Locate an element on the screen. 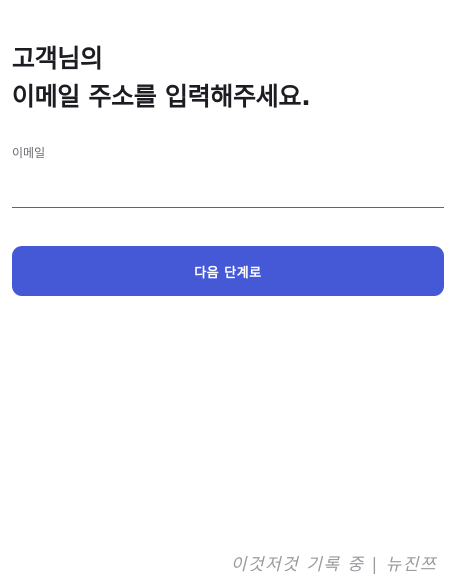 Image resolution: width=453 pixels, height=587 pixels. page-title-line-1: 고객님의 is located at coordinates (57, 58).